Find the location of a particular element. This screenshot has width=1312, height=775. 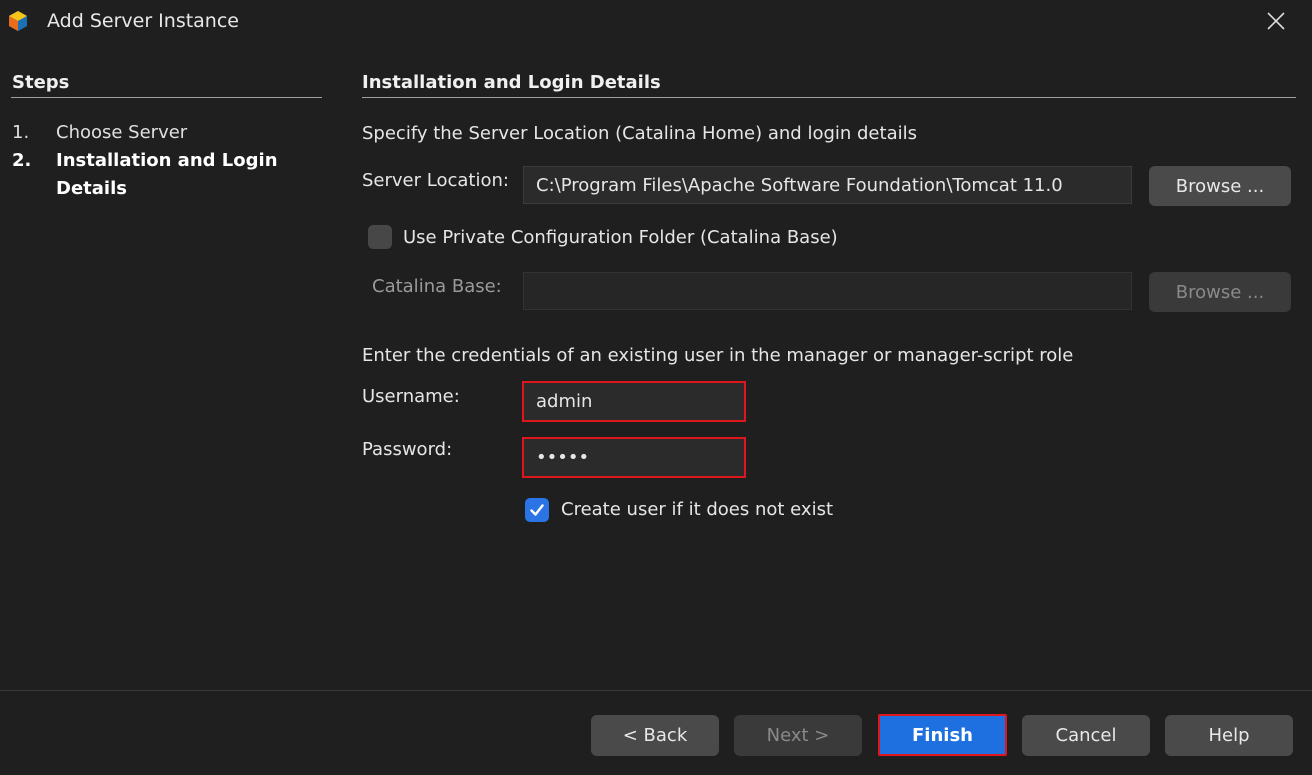

next-button: Next > is located at coordinates (798, 735).